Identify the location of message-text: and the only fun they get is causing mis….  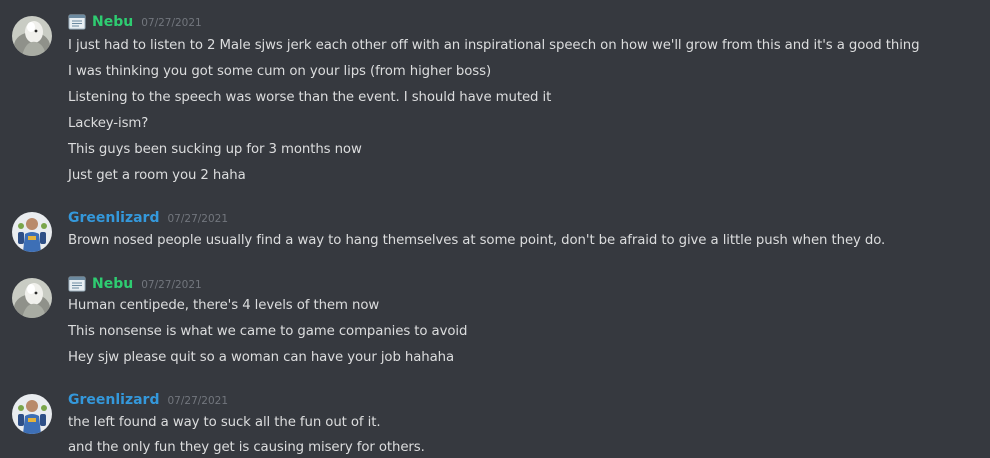
(246, 447).